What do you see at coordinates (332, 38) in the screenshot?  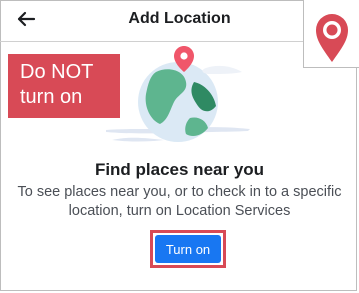 I see `map-pin-icon` at bounding box center [332, 38].